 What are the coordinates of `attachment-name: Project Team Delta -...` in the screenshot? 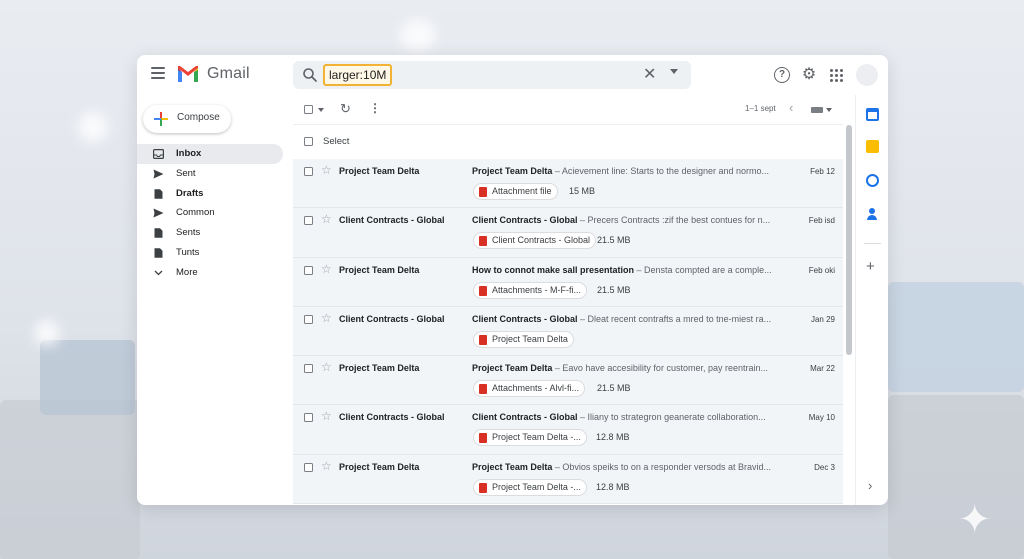 It's located at (536, 486).